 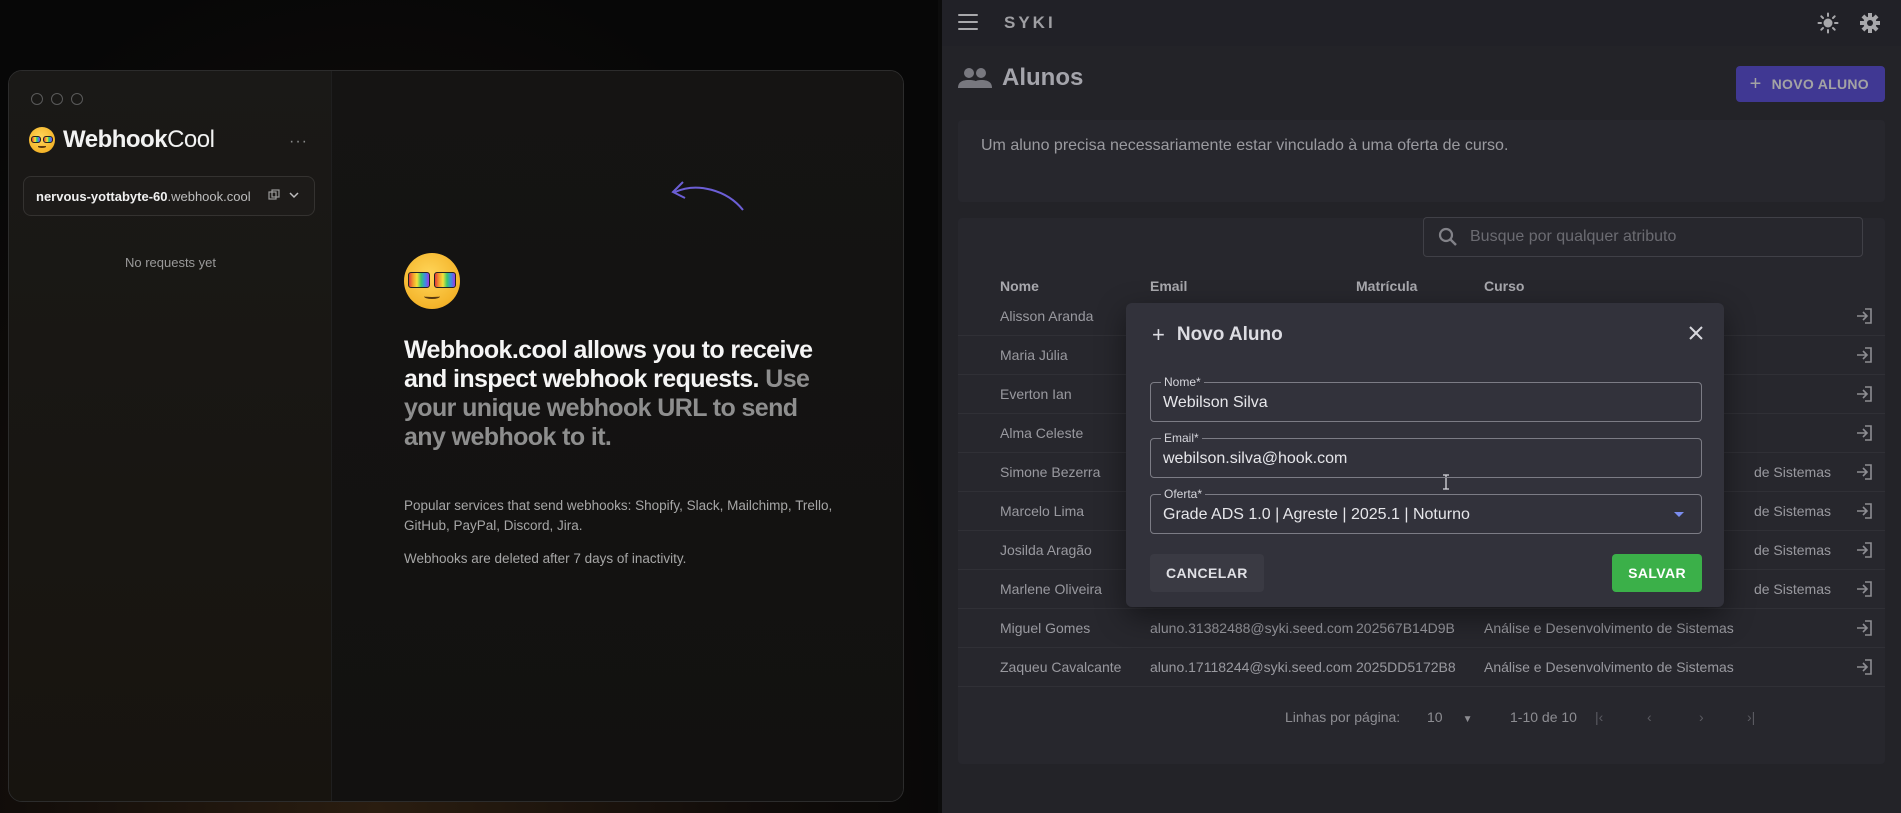 I want to click on brand-name: WebhookCool, so click(x=139, y=140).